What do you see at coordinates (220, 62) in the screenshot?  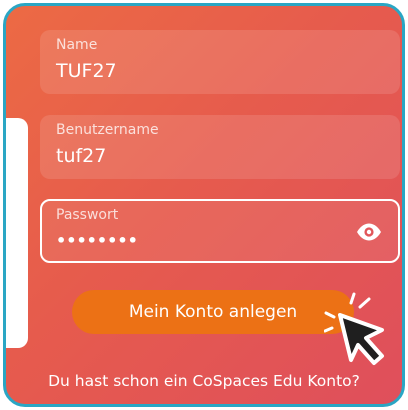 I see `name-field: Name TUF27` at bounding box center [220, 62].